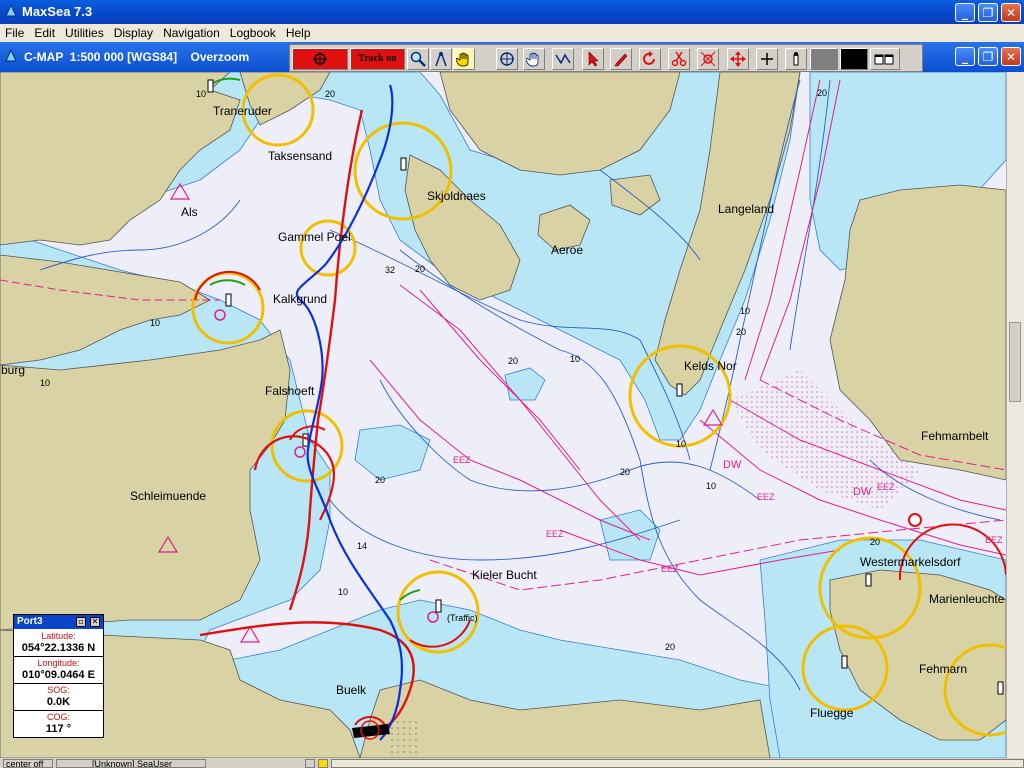  Describe the element at coordinates (1015, 362) in the screenshot. I see `scrollbar-thumb` at that location.